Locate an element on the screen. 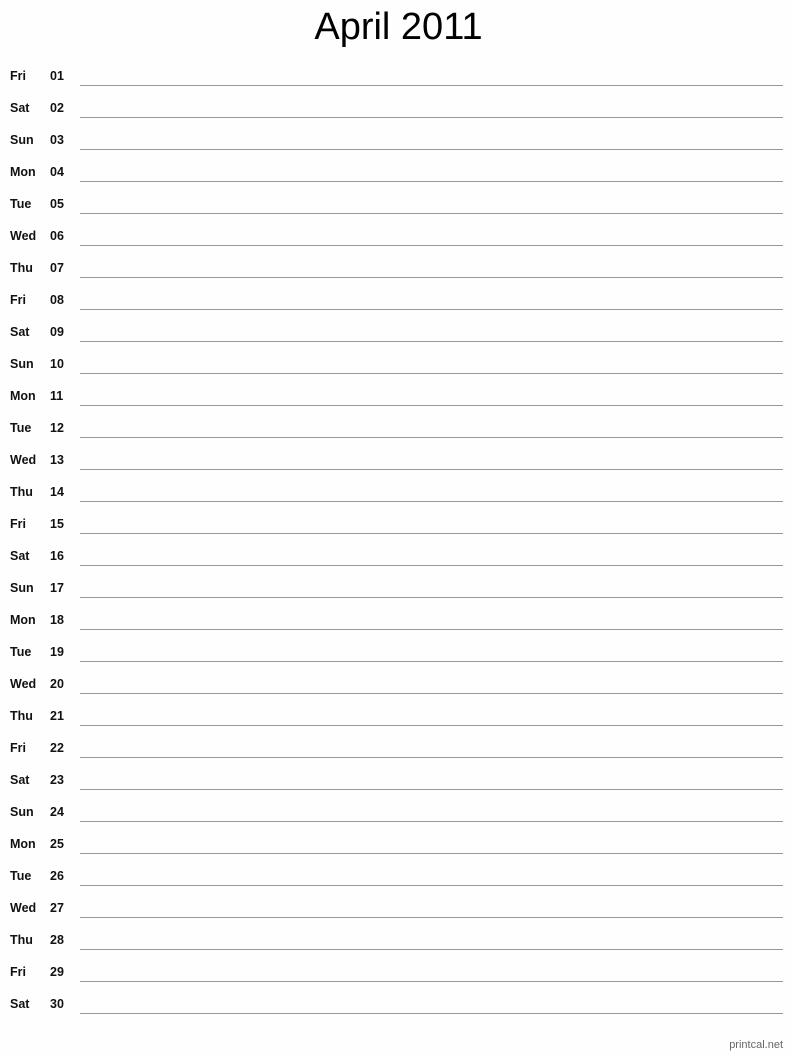 The height and width of the screenshot is (1056, 792). date-number: 10 is located at coordinates (57, 364).